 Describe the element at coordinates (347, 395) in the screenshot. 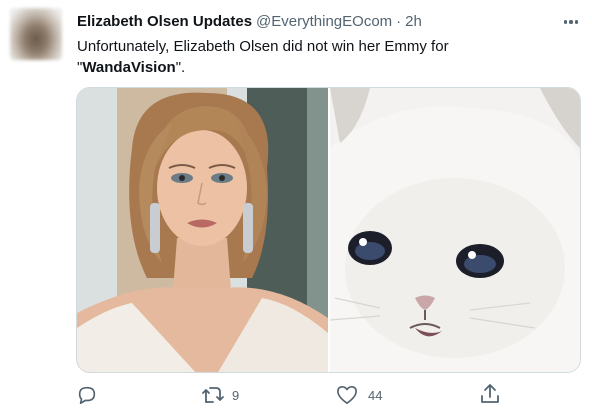

I see `like-icon` at that location.